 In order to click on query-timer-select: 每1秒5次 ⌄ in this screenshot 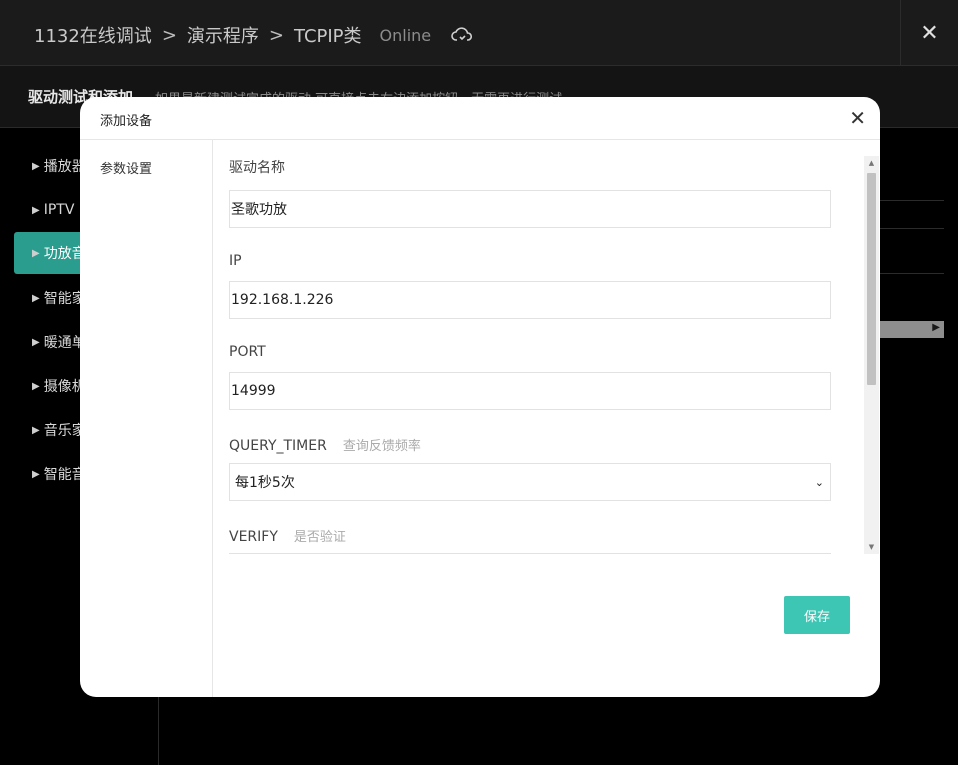, I will do `click(530, 482)`.